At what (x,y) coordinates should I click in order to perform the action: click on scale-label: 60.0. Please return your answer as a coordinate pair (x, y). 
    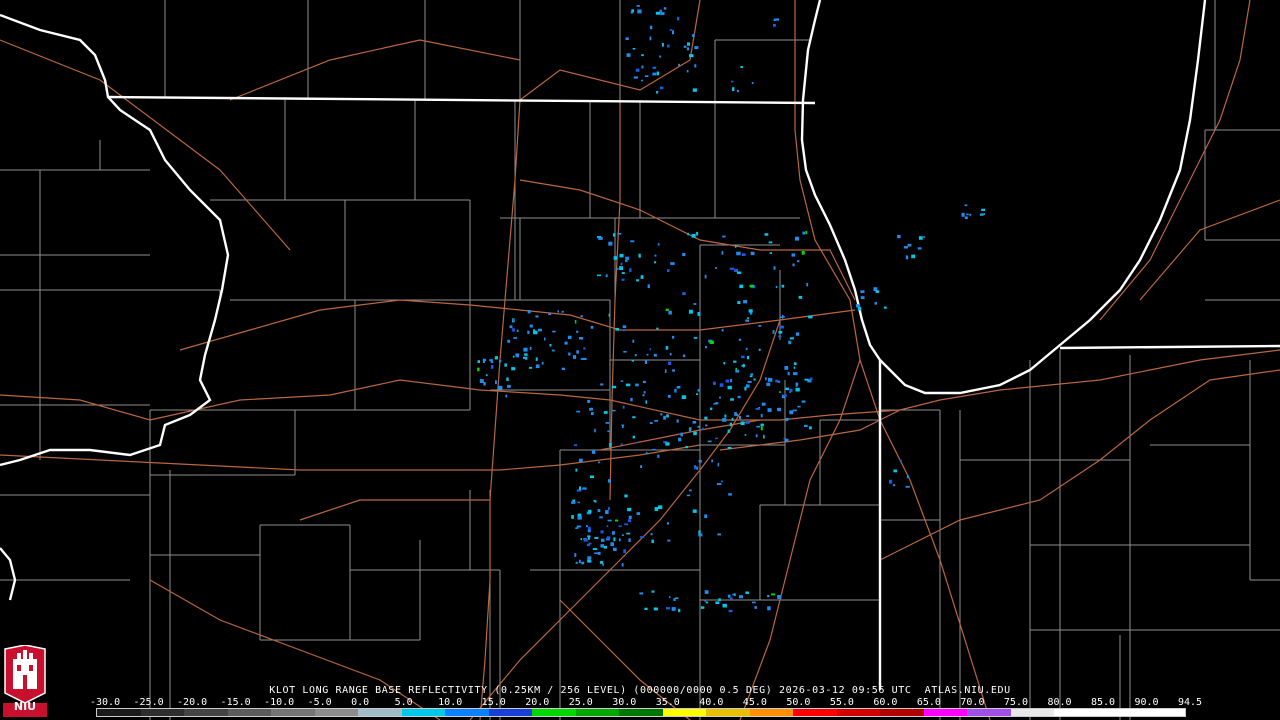
    Looking at the image, I should click on (885, 702).